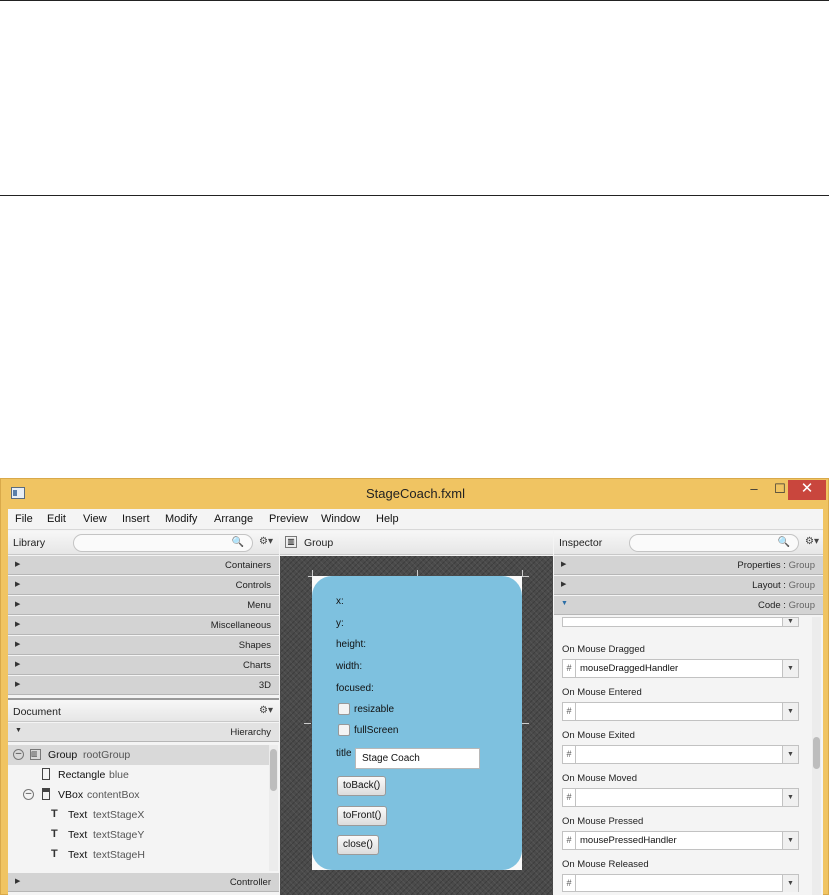  What do you see at coordinates (754, 490) in the screenshot?
I see `minimize-button: –` at bounding box center [754, 490].